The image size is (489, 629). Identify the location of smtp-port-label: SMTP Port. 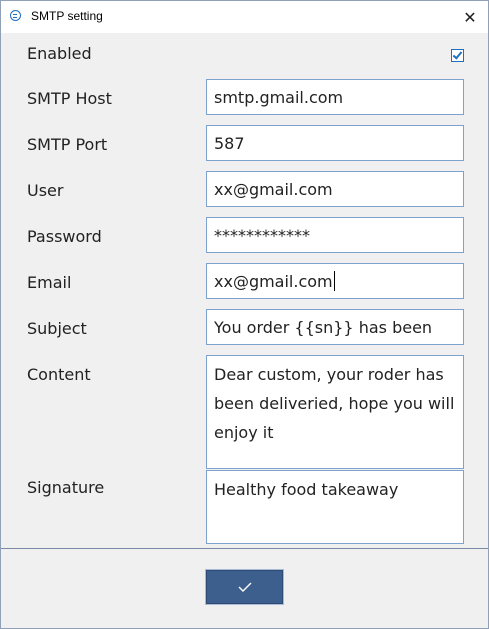
(67, 144).